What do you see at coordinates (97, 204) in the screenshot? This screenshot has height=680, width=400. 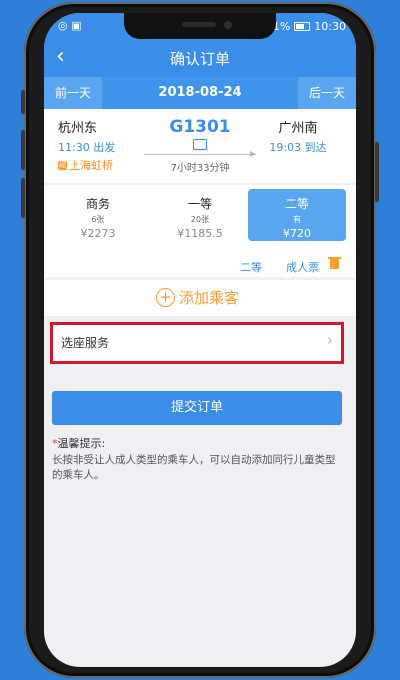 I see `seat-name: 商务` at bounding box center [97, 204].